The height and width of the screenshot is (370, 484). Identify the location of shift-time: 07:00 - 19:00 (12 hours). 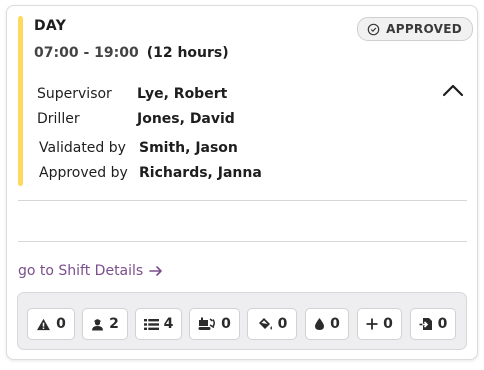
(131, 53).